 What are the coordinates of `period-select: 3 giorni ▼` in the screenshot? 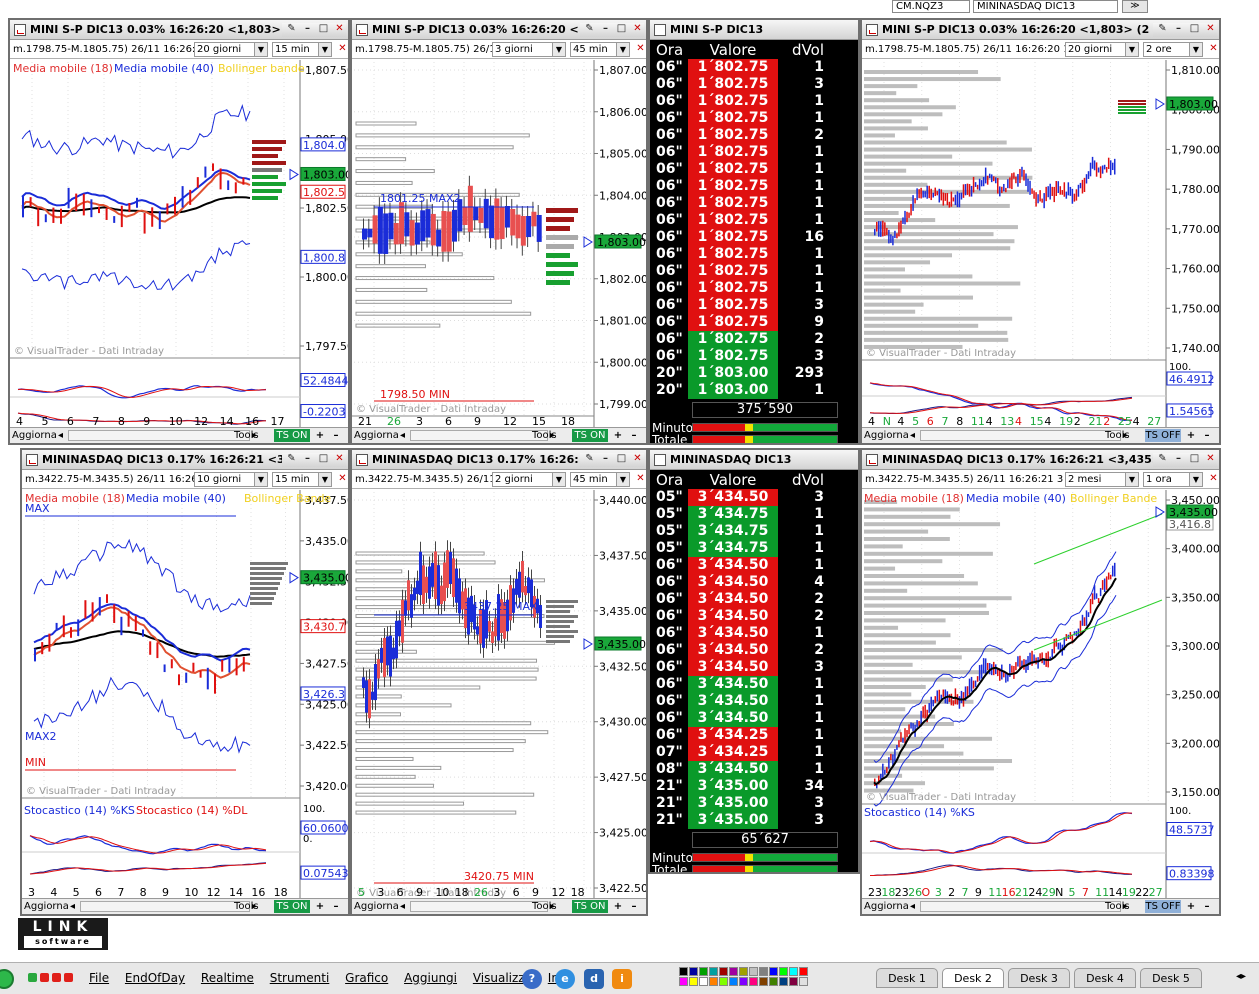 It's located at (529, 49).